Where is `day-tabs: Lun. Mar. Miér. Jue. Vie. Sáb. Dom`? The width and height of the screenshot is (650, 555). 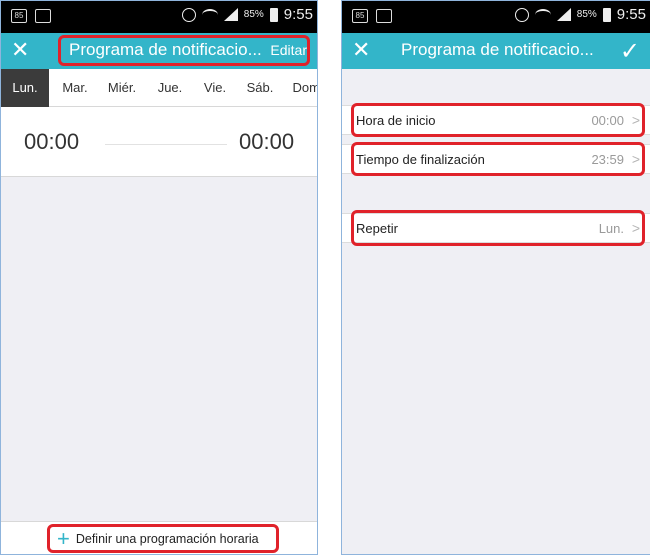 day-tabs: Lun. Mar. Miér. Jue. Vie. Sáb. Dom is located at coordinates (159, 88).